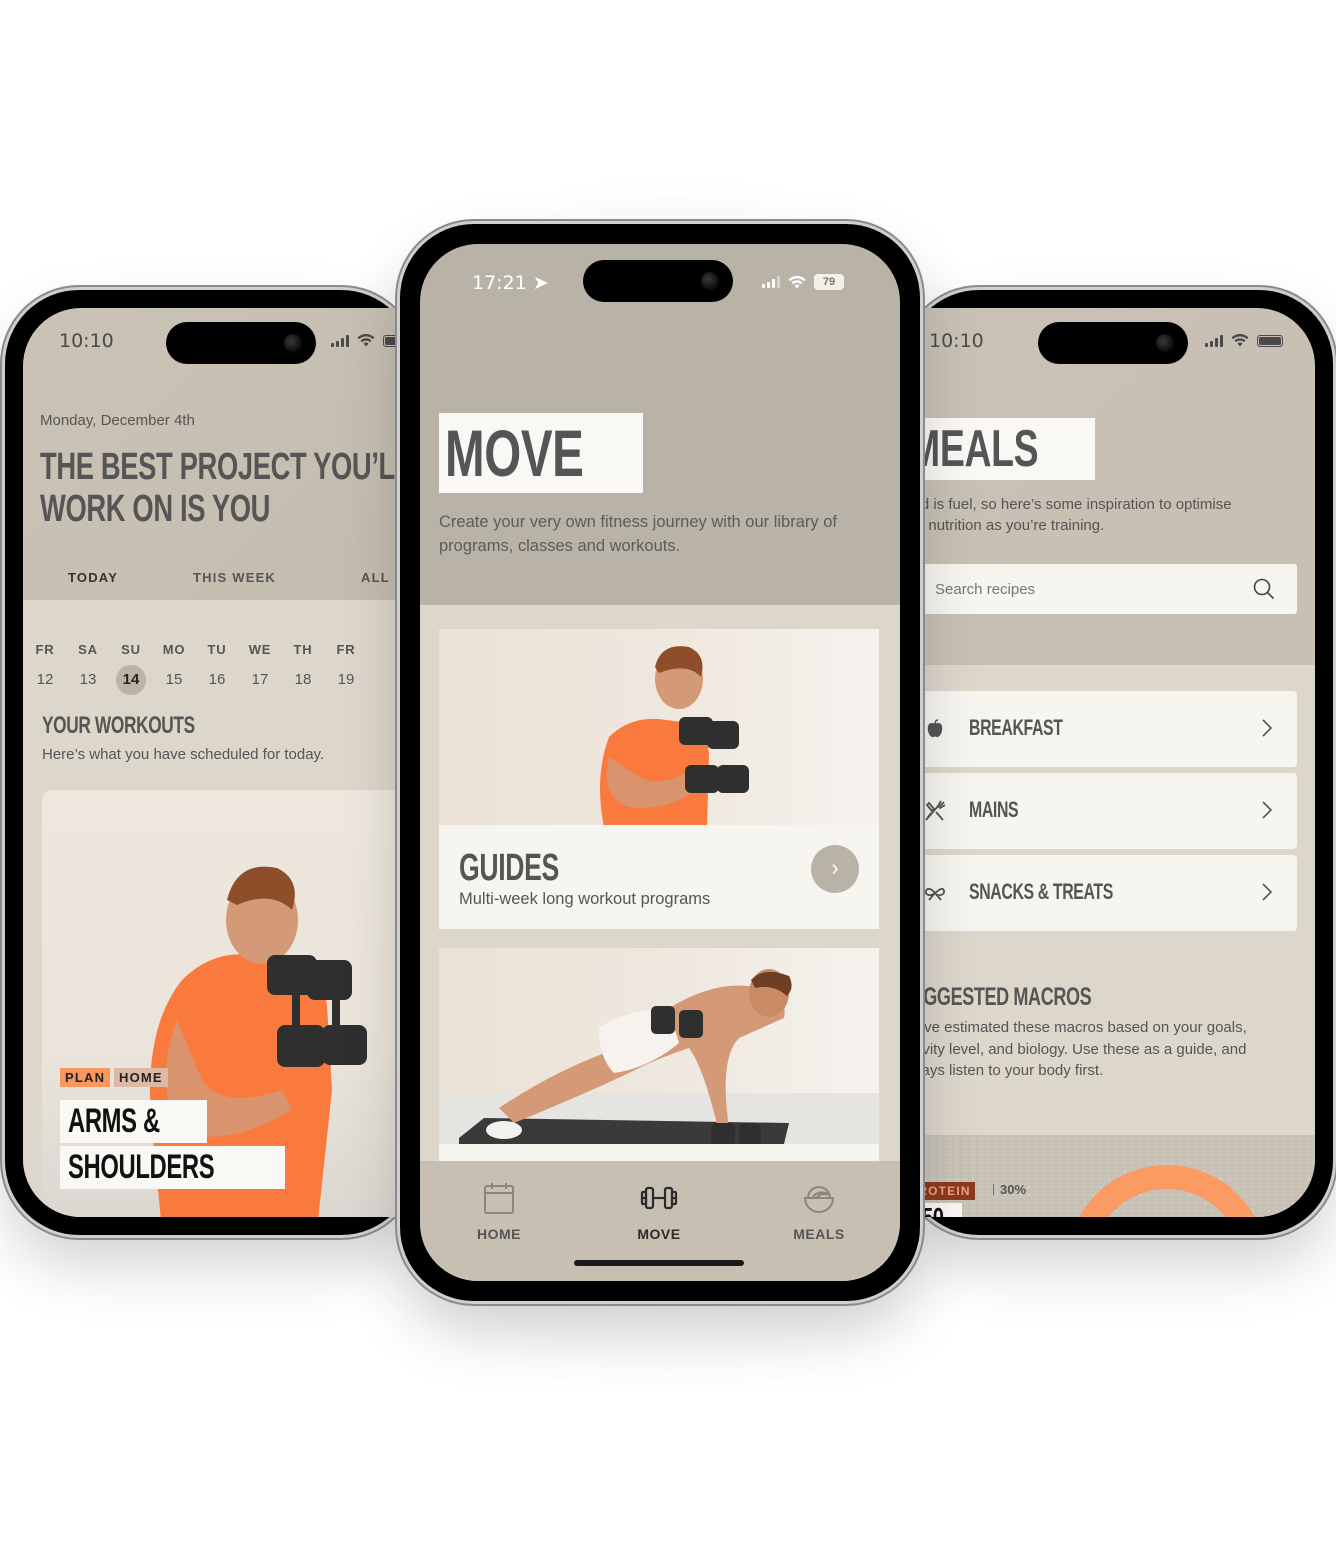 The height and width of the screenshot is (1542, 1336). I want to click on headline-line-2: WORK ON IS YOU, so click(155, 509).